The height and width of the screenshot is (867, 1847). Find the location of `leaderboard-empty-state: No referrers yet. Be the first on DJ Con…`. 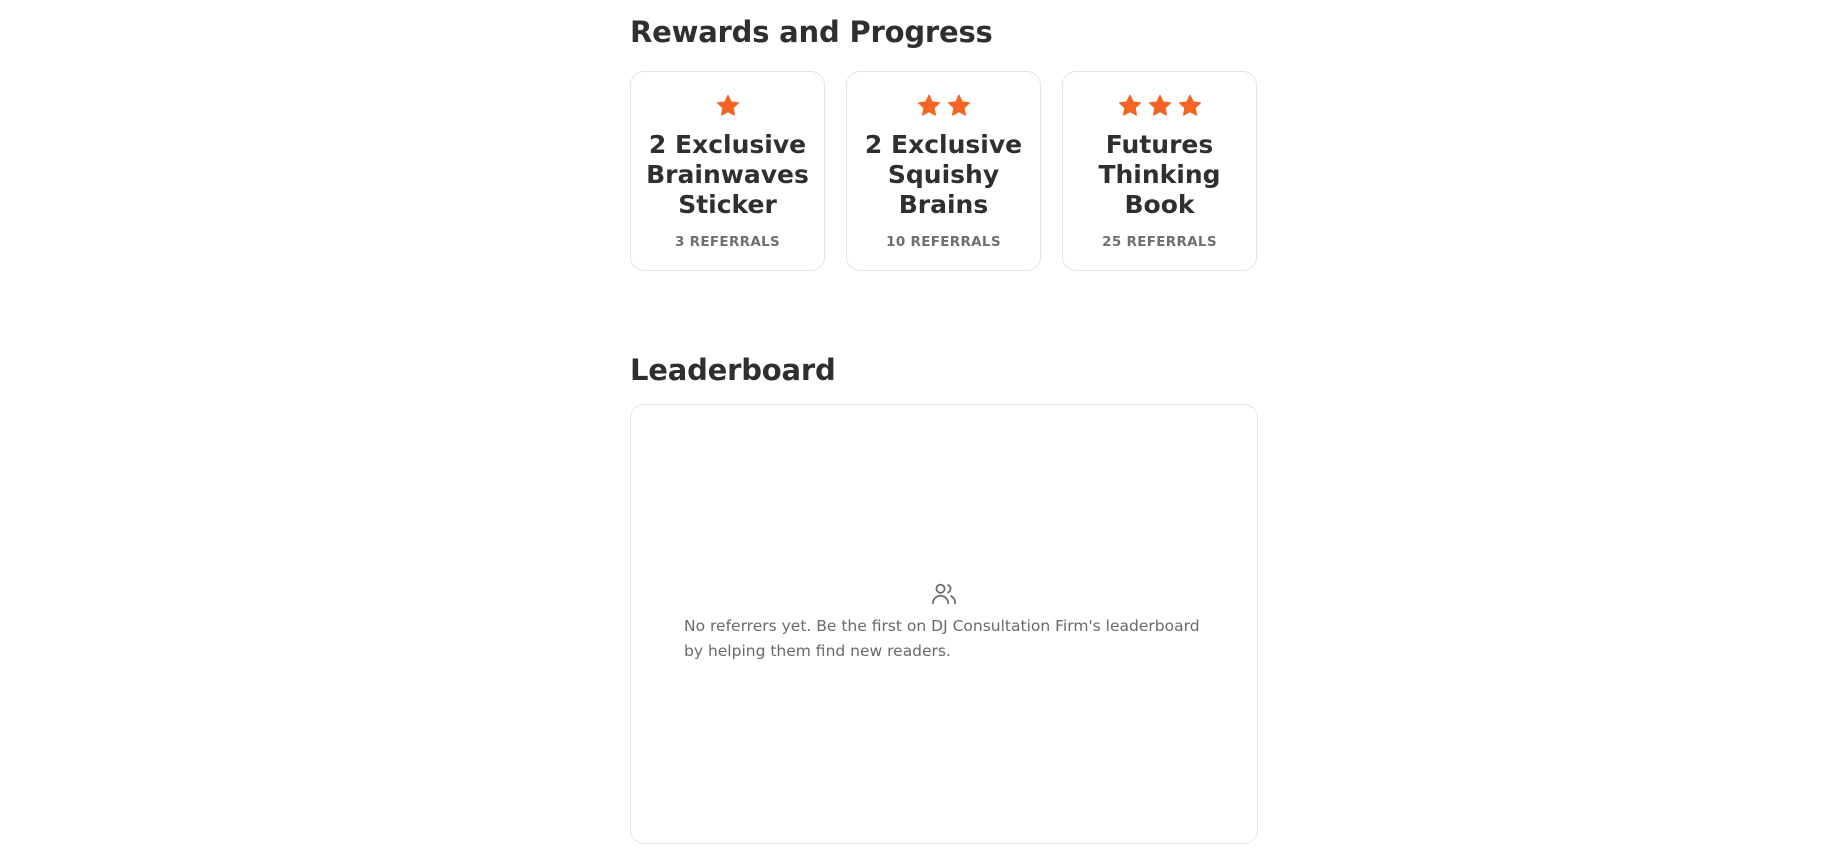

leaderboard-empty-state: No referrers yet. Be the first on DJ Con… is located at coordinates (944, 622).